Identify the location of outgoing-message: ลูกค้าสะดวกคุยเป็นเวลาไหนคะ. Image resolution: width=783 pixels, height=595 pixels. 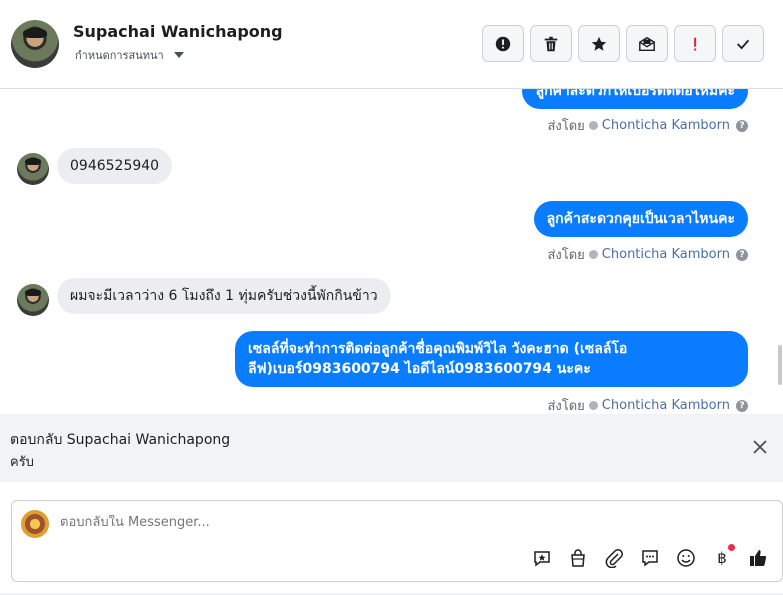
(640, 219).